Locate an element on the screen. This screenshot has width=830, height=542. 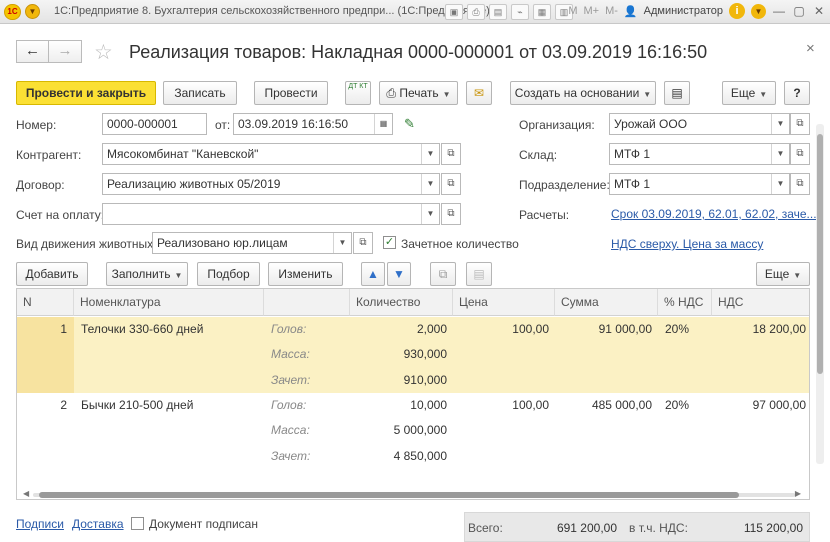
contract-field: Реализацию животных 05/2019 ▼ is located at coordinates (271, 184).